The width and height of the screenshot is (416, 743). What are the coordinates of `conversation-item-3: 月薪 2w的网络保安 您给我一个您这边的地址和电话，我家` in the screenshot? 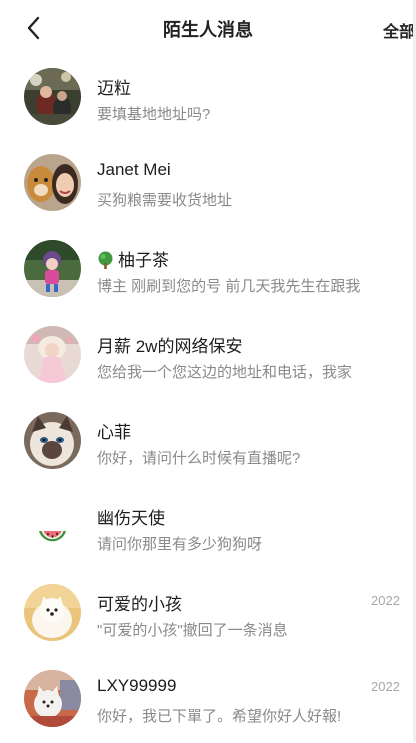 It's located at (208, 356).